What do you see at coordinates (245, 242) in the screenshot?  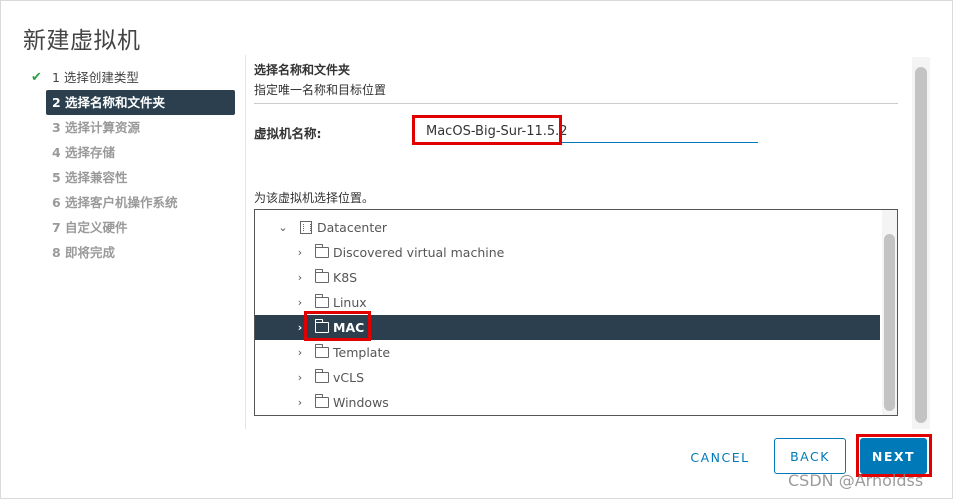 I see `steps-divider` at bounding box center [245, 242].